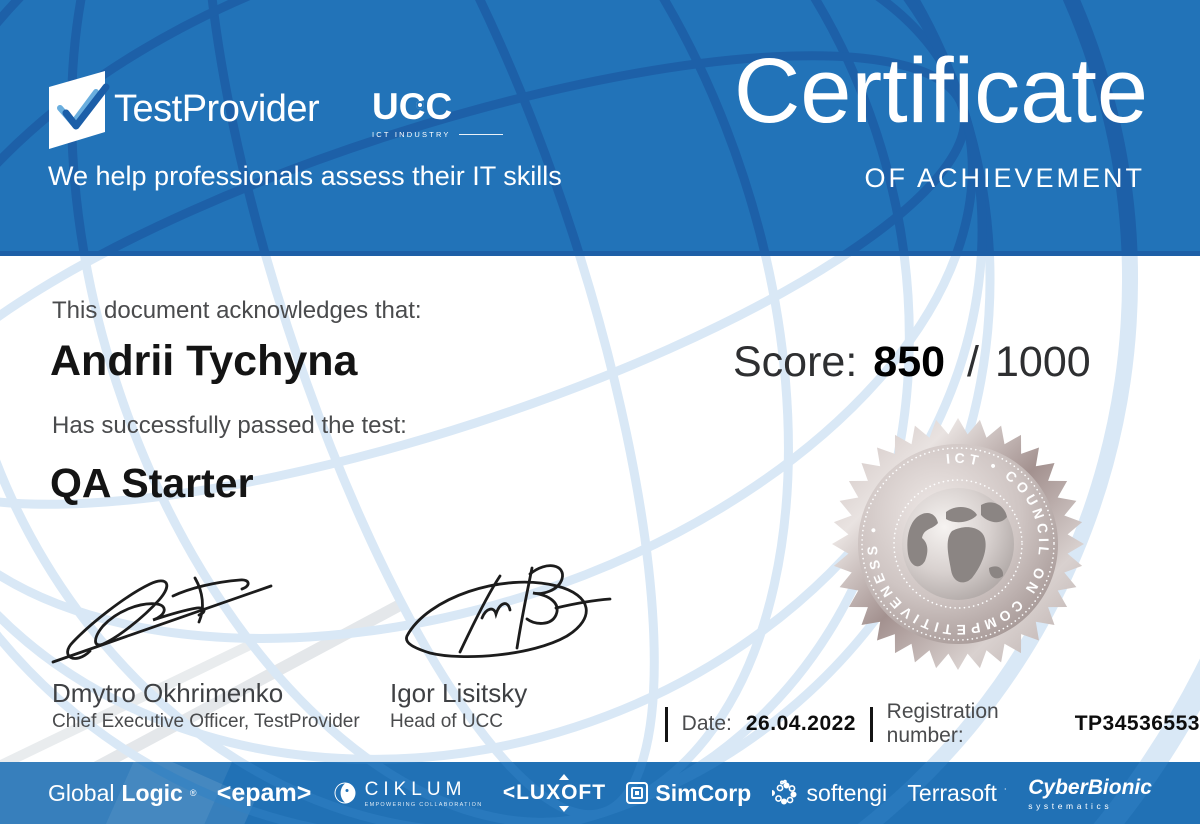 The width and height of the screenshot is (1200, 824). I want to click on ucc-caption-rule, so click(480, 134).